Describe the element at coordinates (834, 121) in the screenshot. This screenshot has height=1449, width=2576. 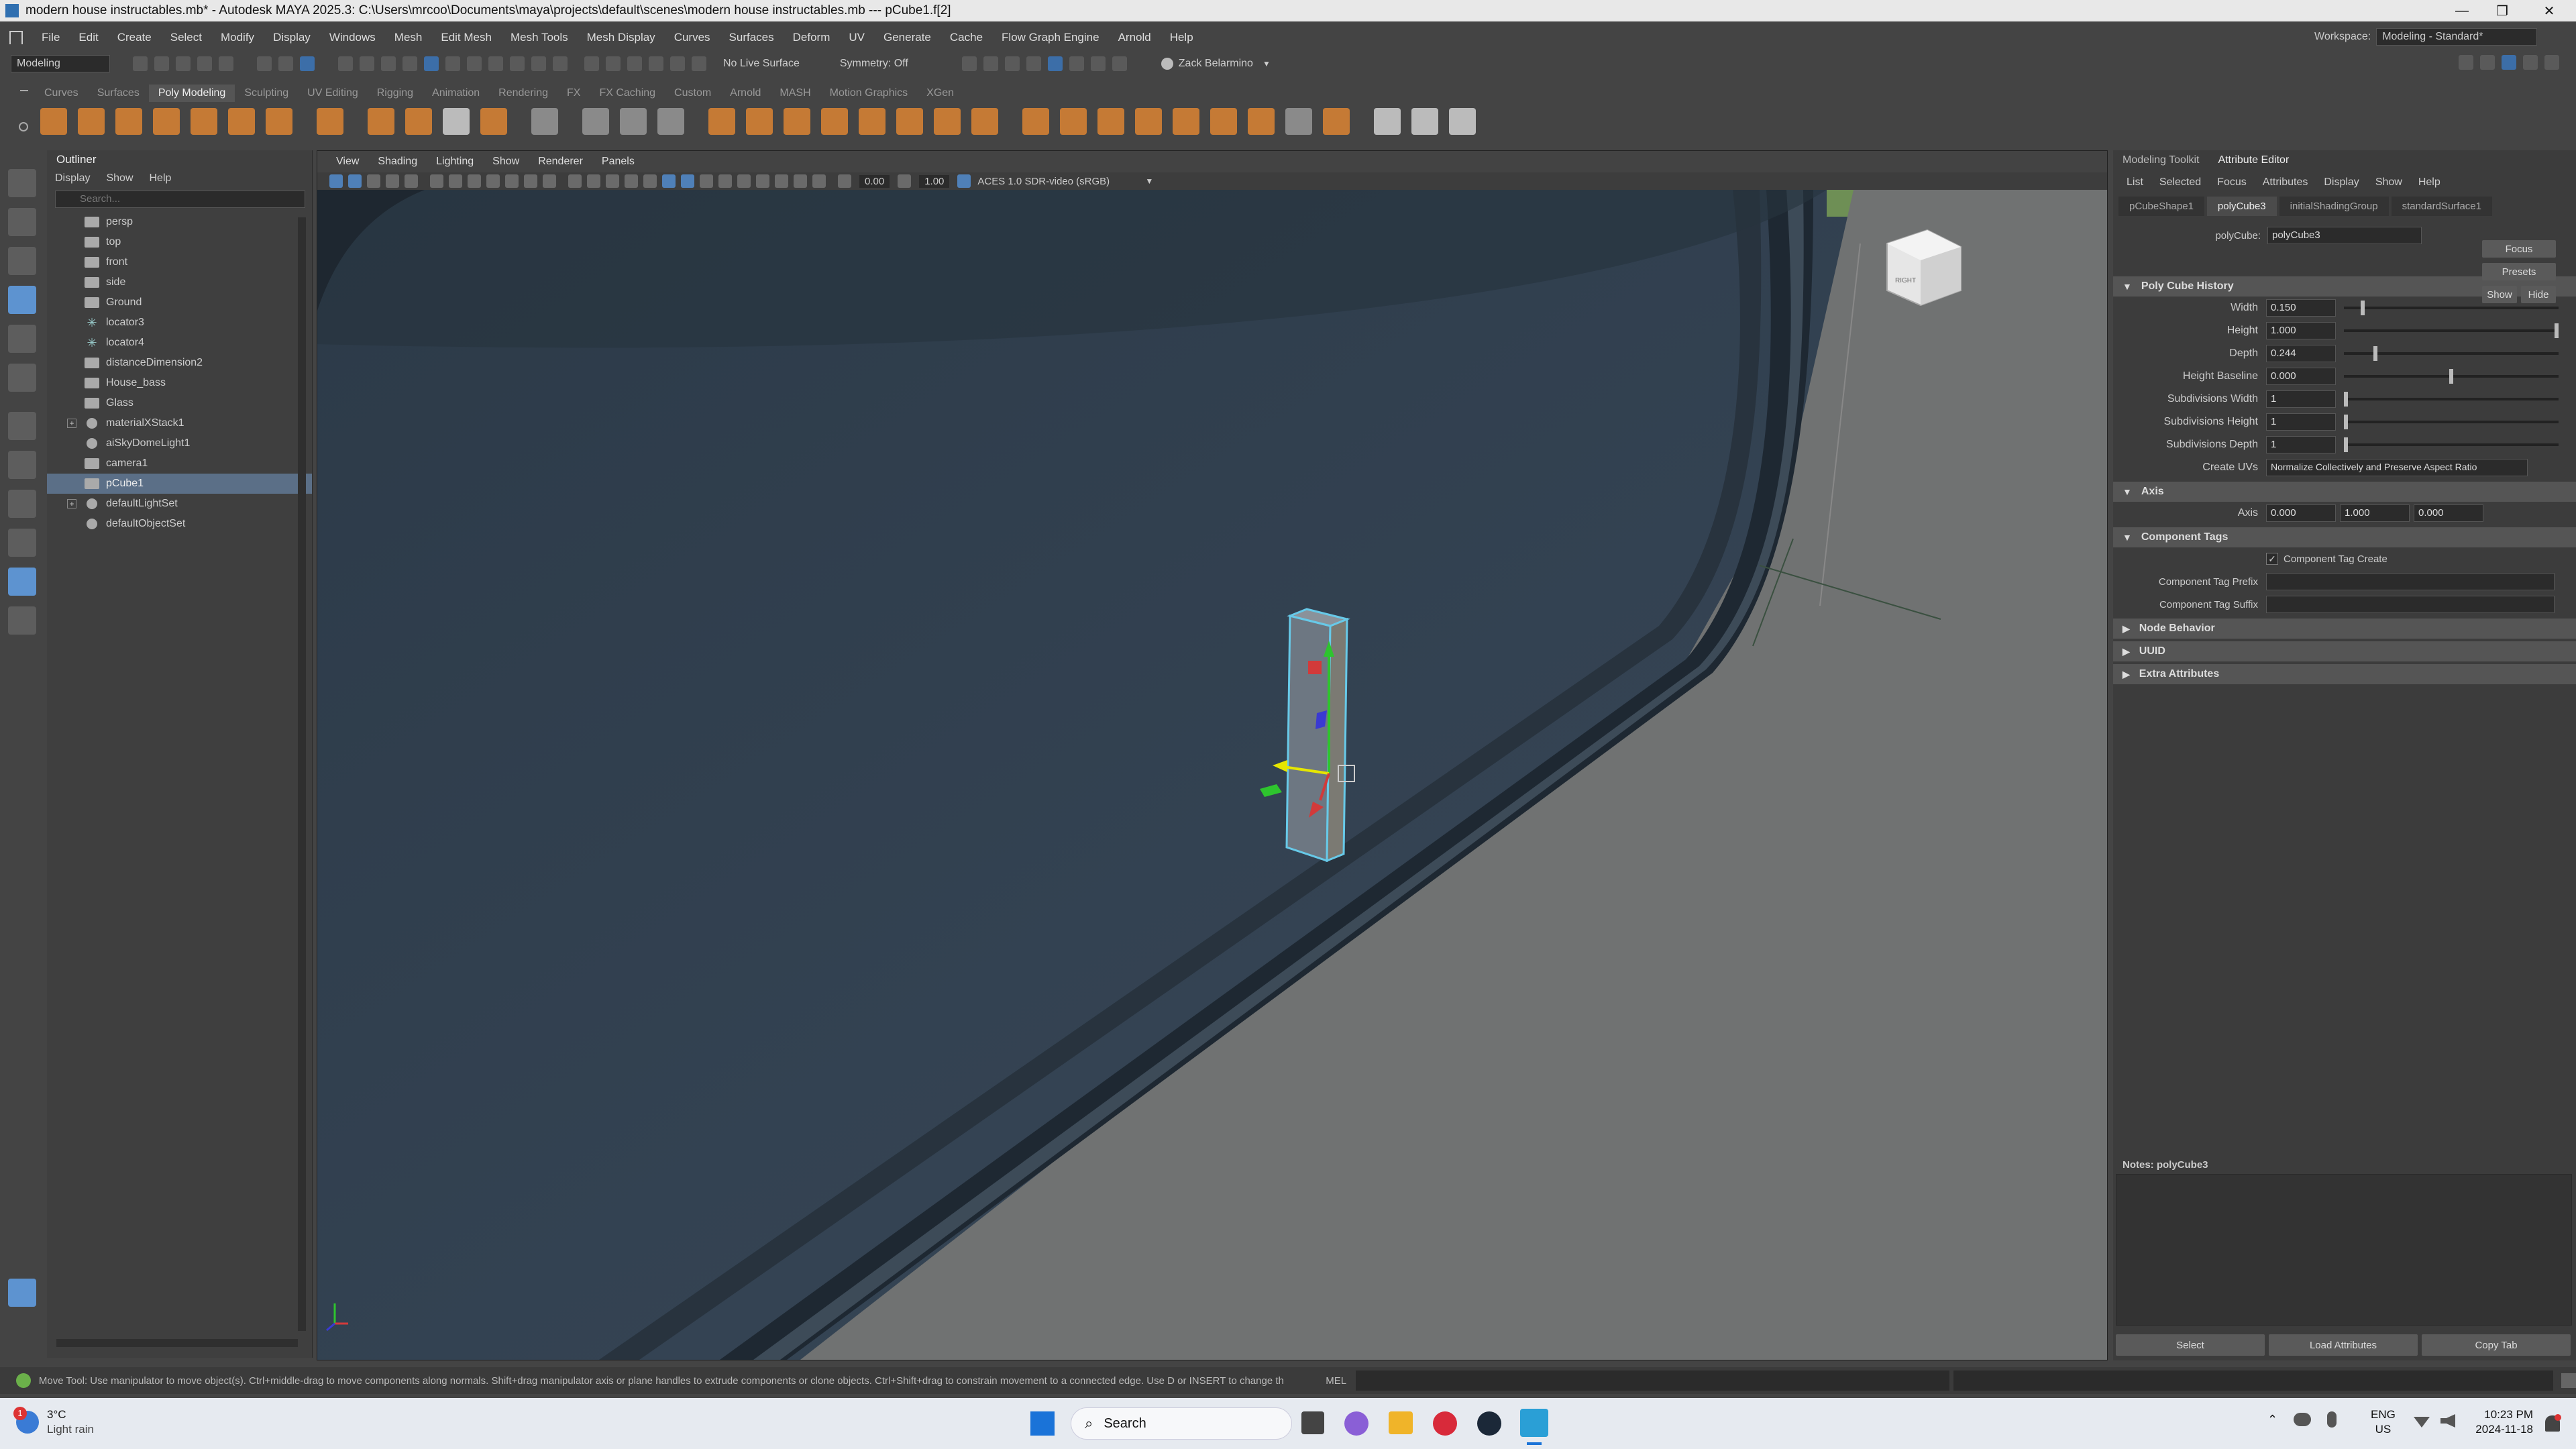
I see `mirror-icon` at that location.